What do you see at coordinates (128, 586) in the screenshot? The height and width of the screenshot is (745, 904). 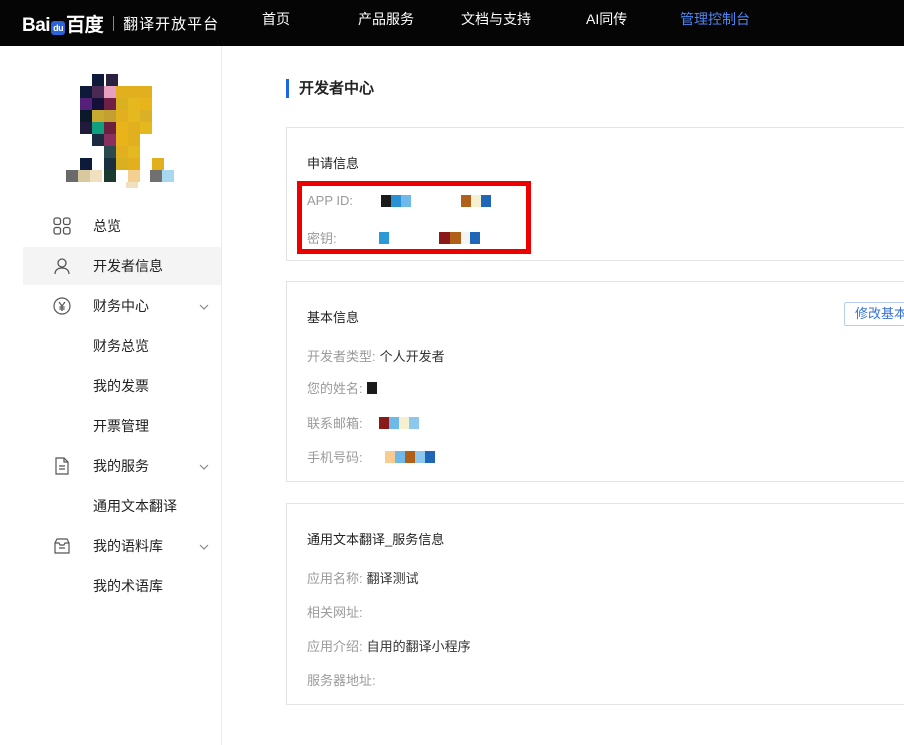 I see `sidebar-item-label: 我的术语库` at bounding box center [128, 586].